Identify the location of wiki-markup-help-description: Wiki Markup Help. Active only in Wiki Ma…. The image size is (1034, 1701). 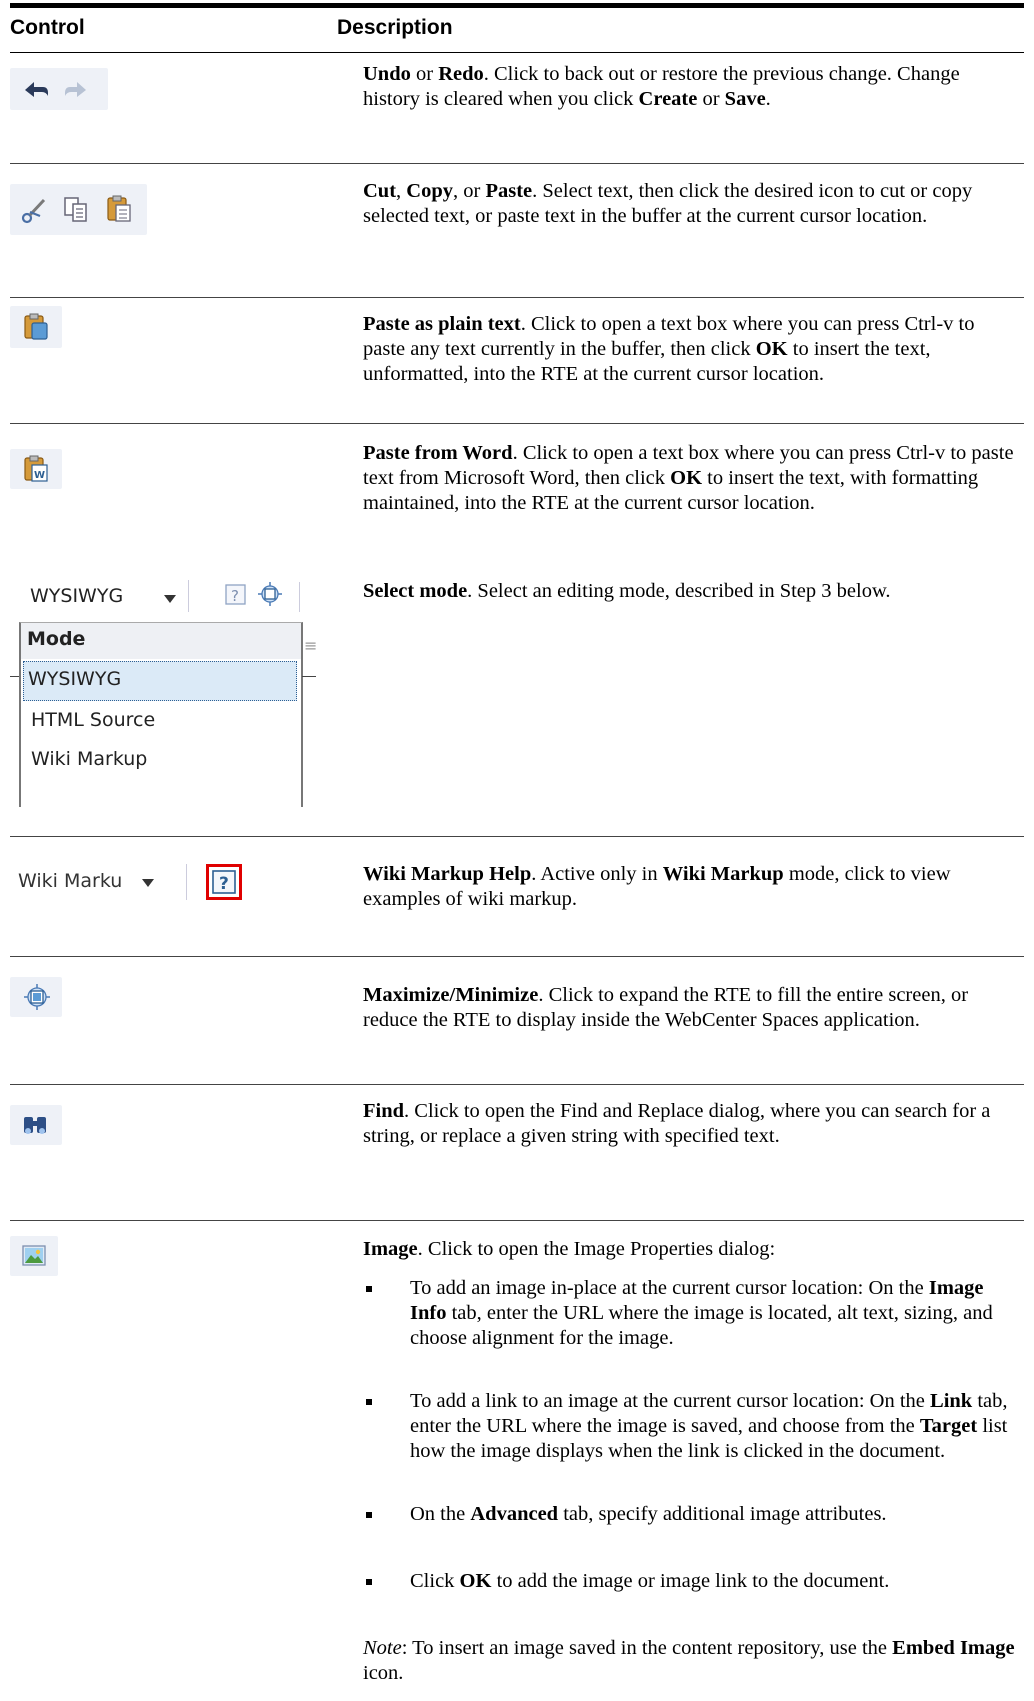
(657, 886).